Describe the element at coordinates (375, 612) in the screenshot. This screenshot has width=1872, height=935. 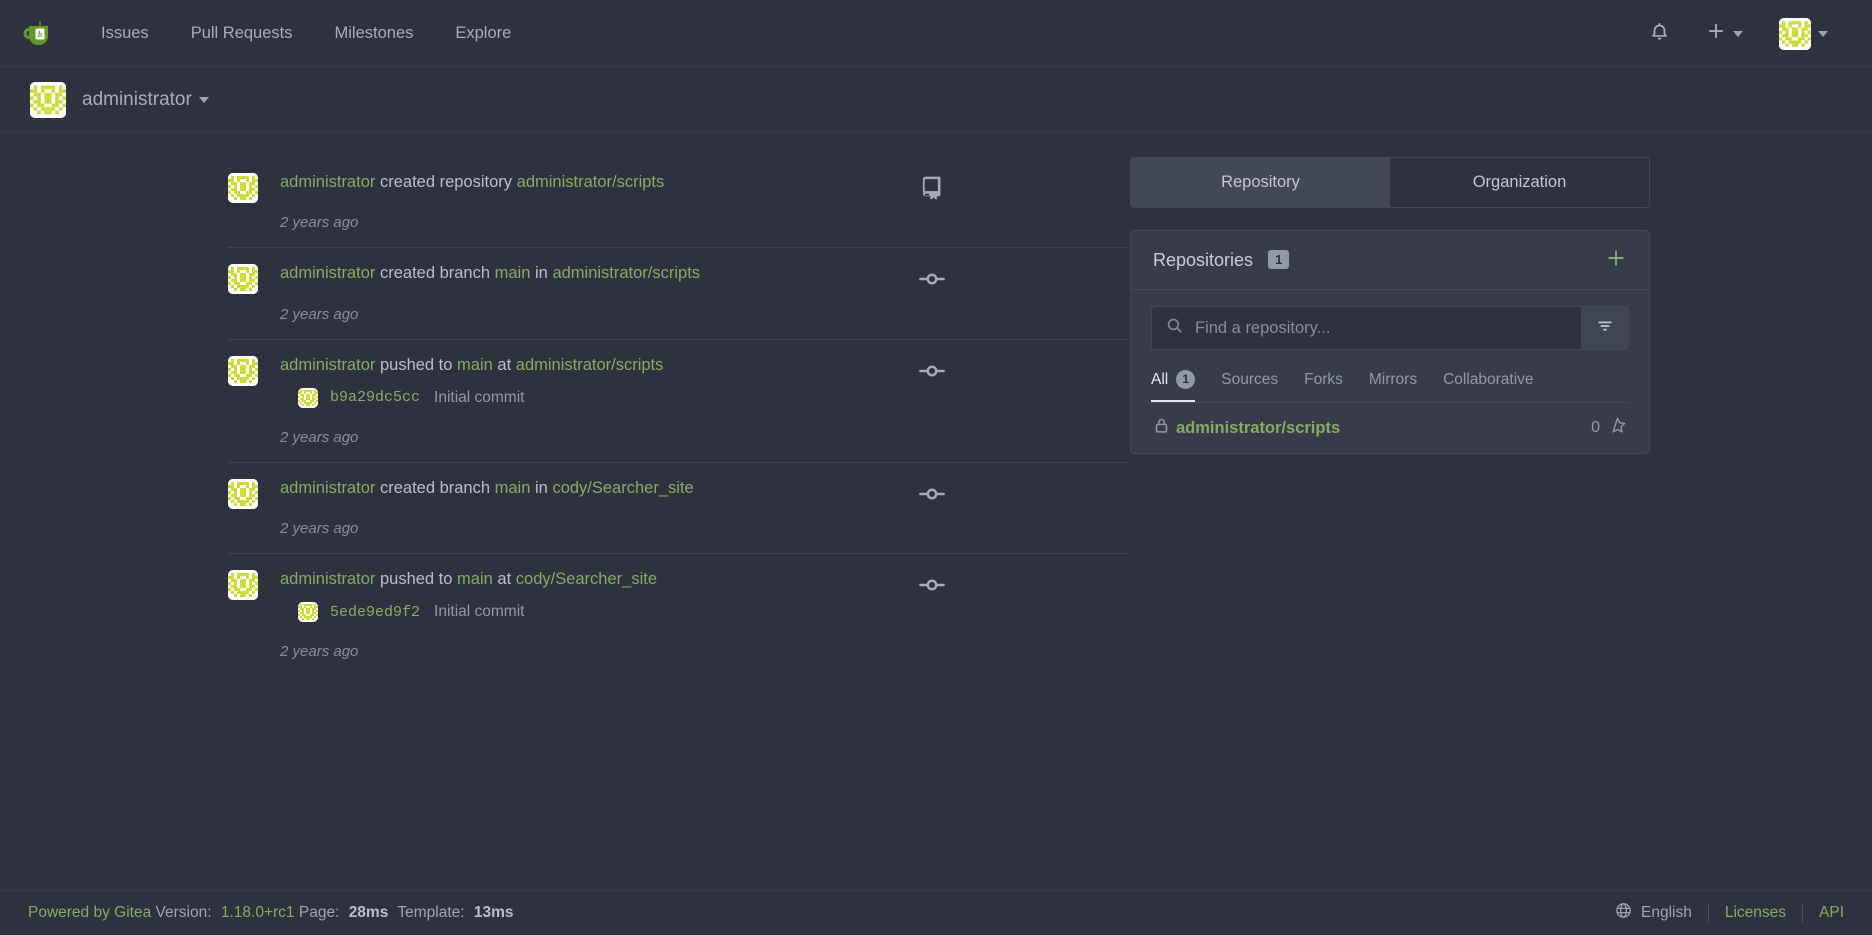
I see `commit-sha-link: 5ede9ed9f2` at that location.